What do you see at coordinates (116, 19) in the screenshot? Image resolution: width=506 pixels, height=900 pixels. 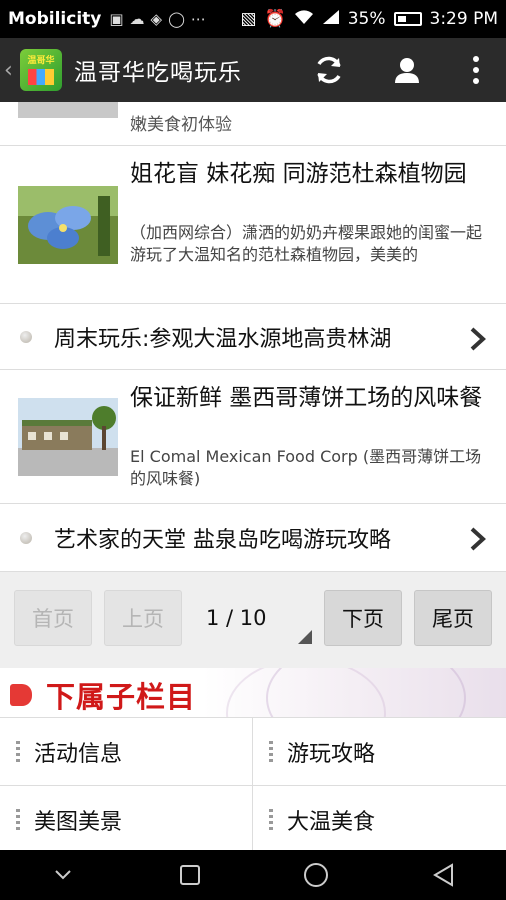 I see `image-icon: ▣` at bounding box center [116, 19].